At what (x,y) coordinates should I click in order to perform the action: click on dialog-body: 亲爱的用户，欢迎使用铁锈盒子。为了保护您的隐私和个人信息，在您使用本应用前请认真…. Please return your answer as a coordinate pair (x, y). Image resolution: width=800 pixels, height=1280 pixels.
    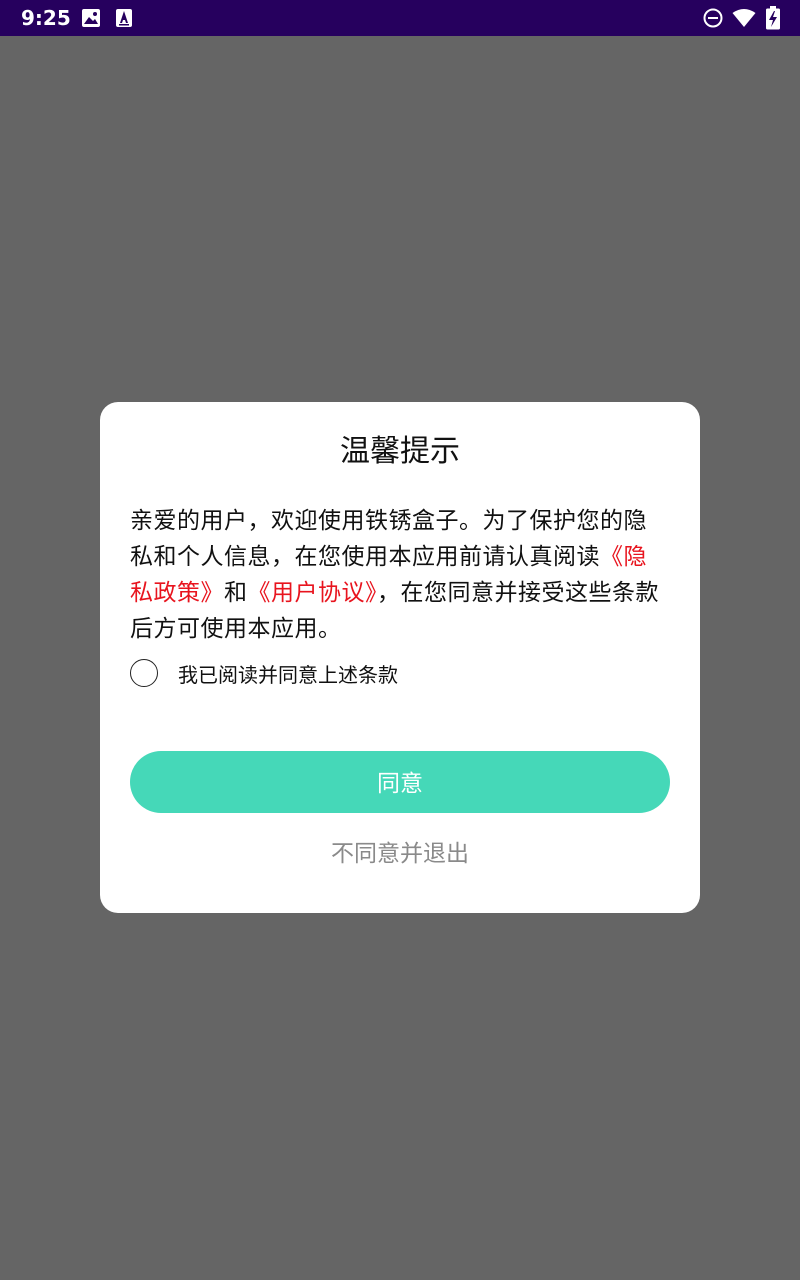
    Looking at the image, I should click on (400, 575).